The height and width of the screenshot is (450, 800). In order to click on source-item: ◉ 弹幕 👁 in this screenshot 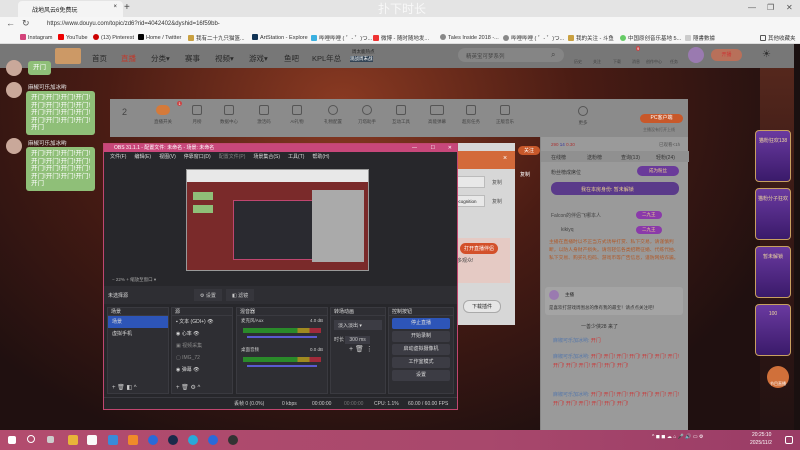, I will do `click(202, 370)`.